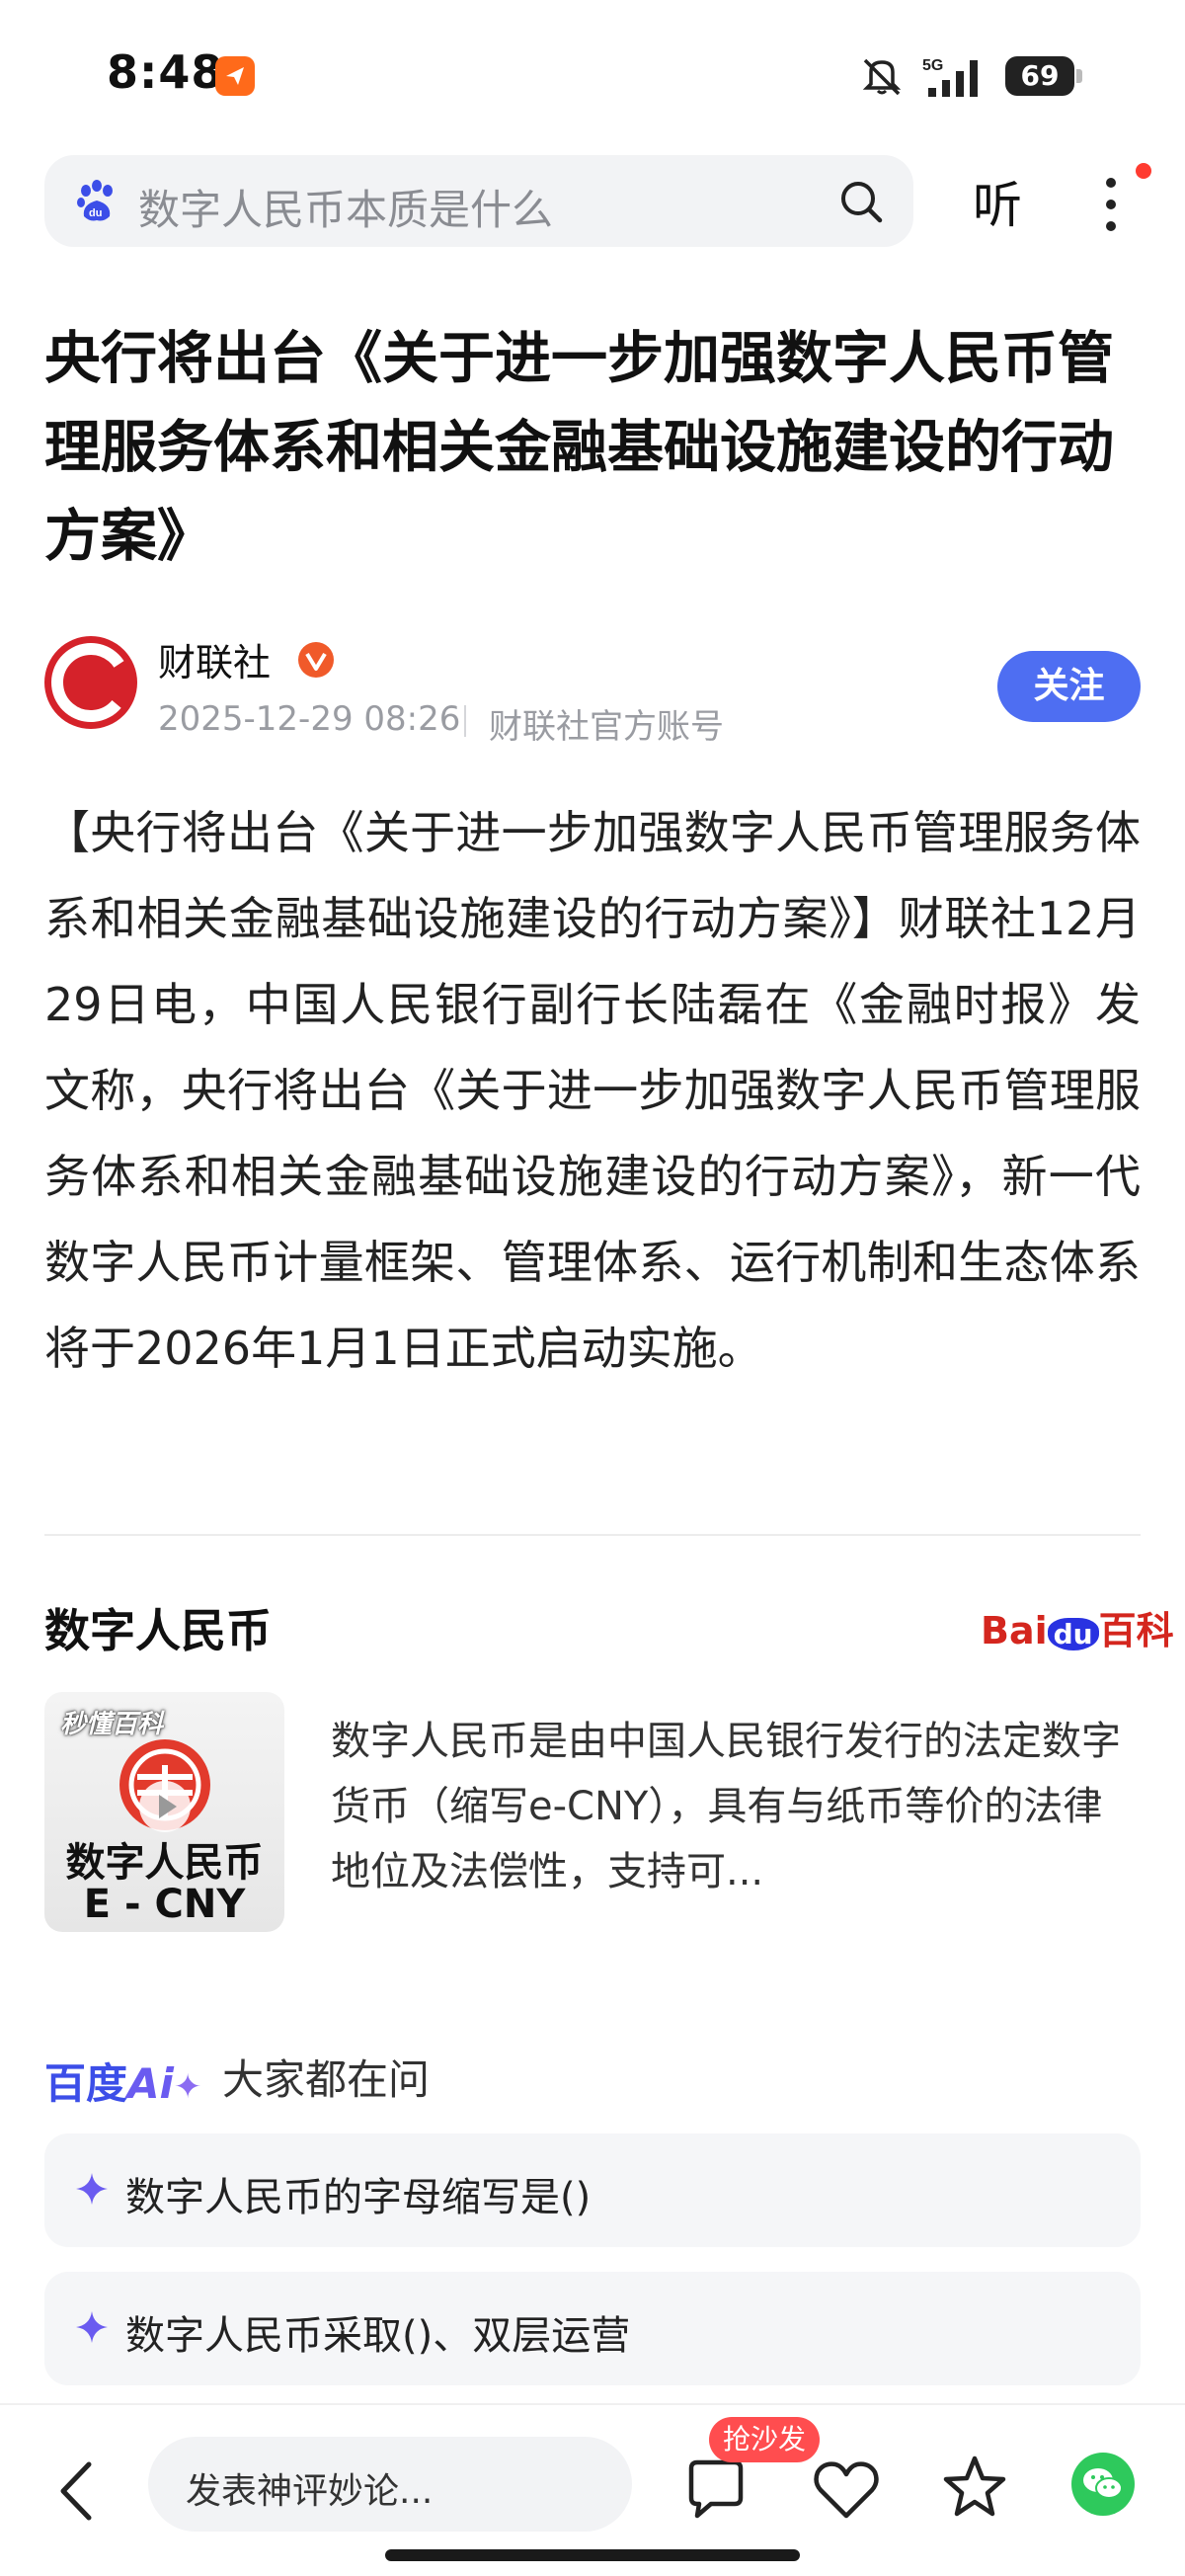 This screenshot has width=1185, height=2576. What do you see at coordinates (150, 2083) in the screenshot?
I see `ai-logo-ai: Ai` at bounding box center [150, 2083].